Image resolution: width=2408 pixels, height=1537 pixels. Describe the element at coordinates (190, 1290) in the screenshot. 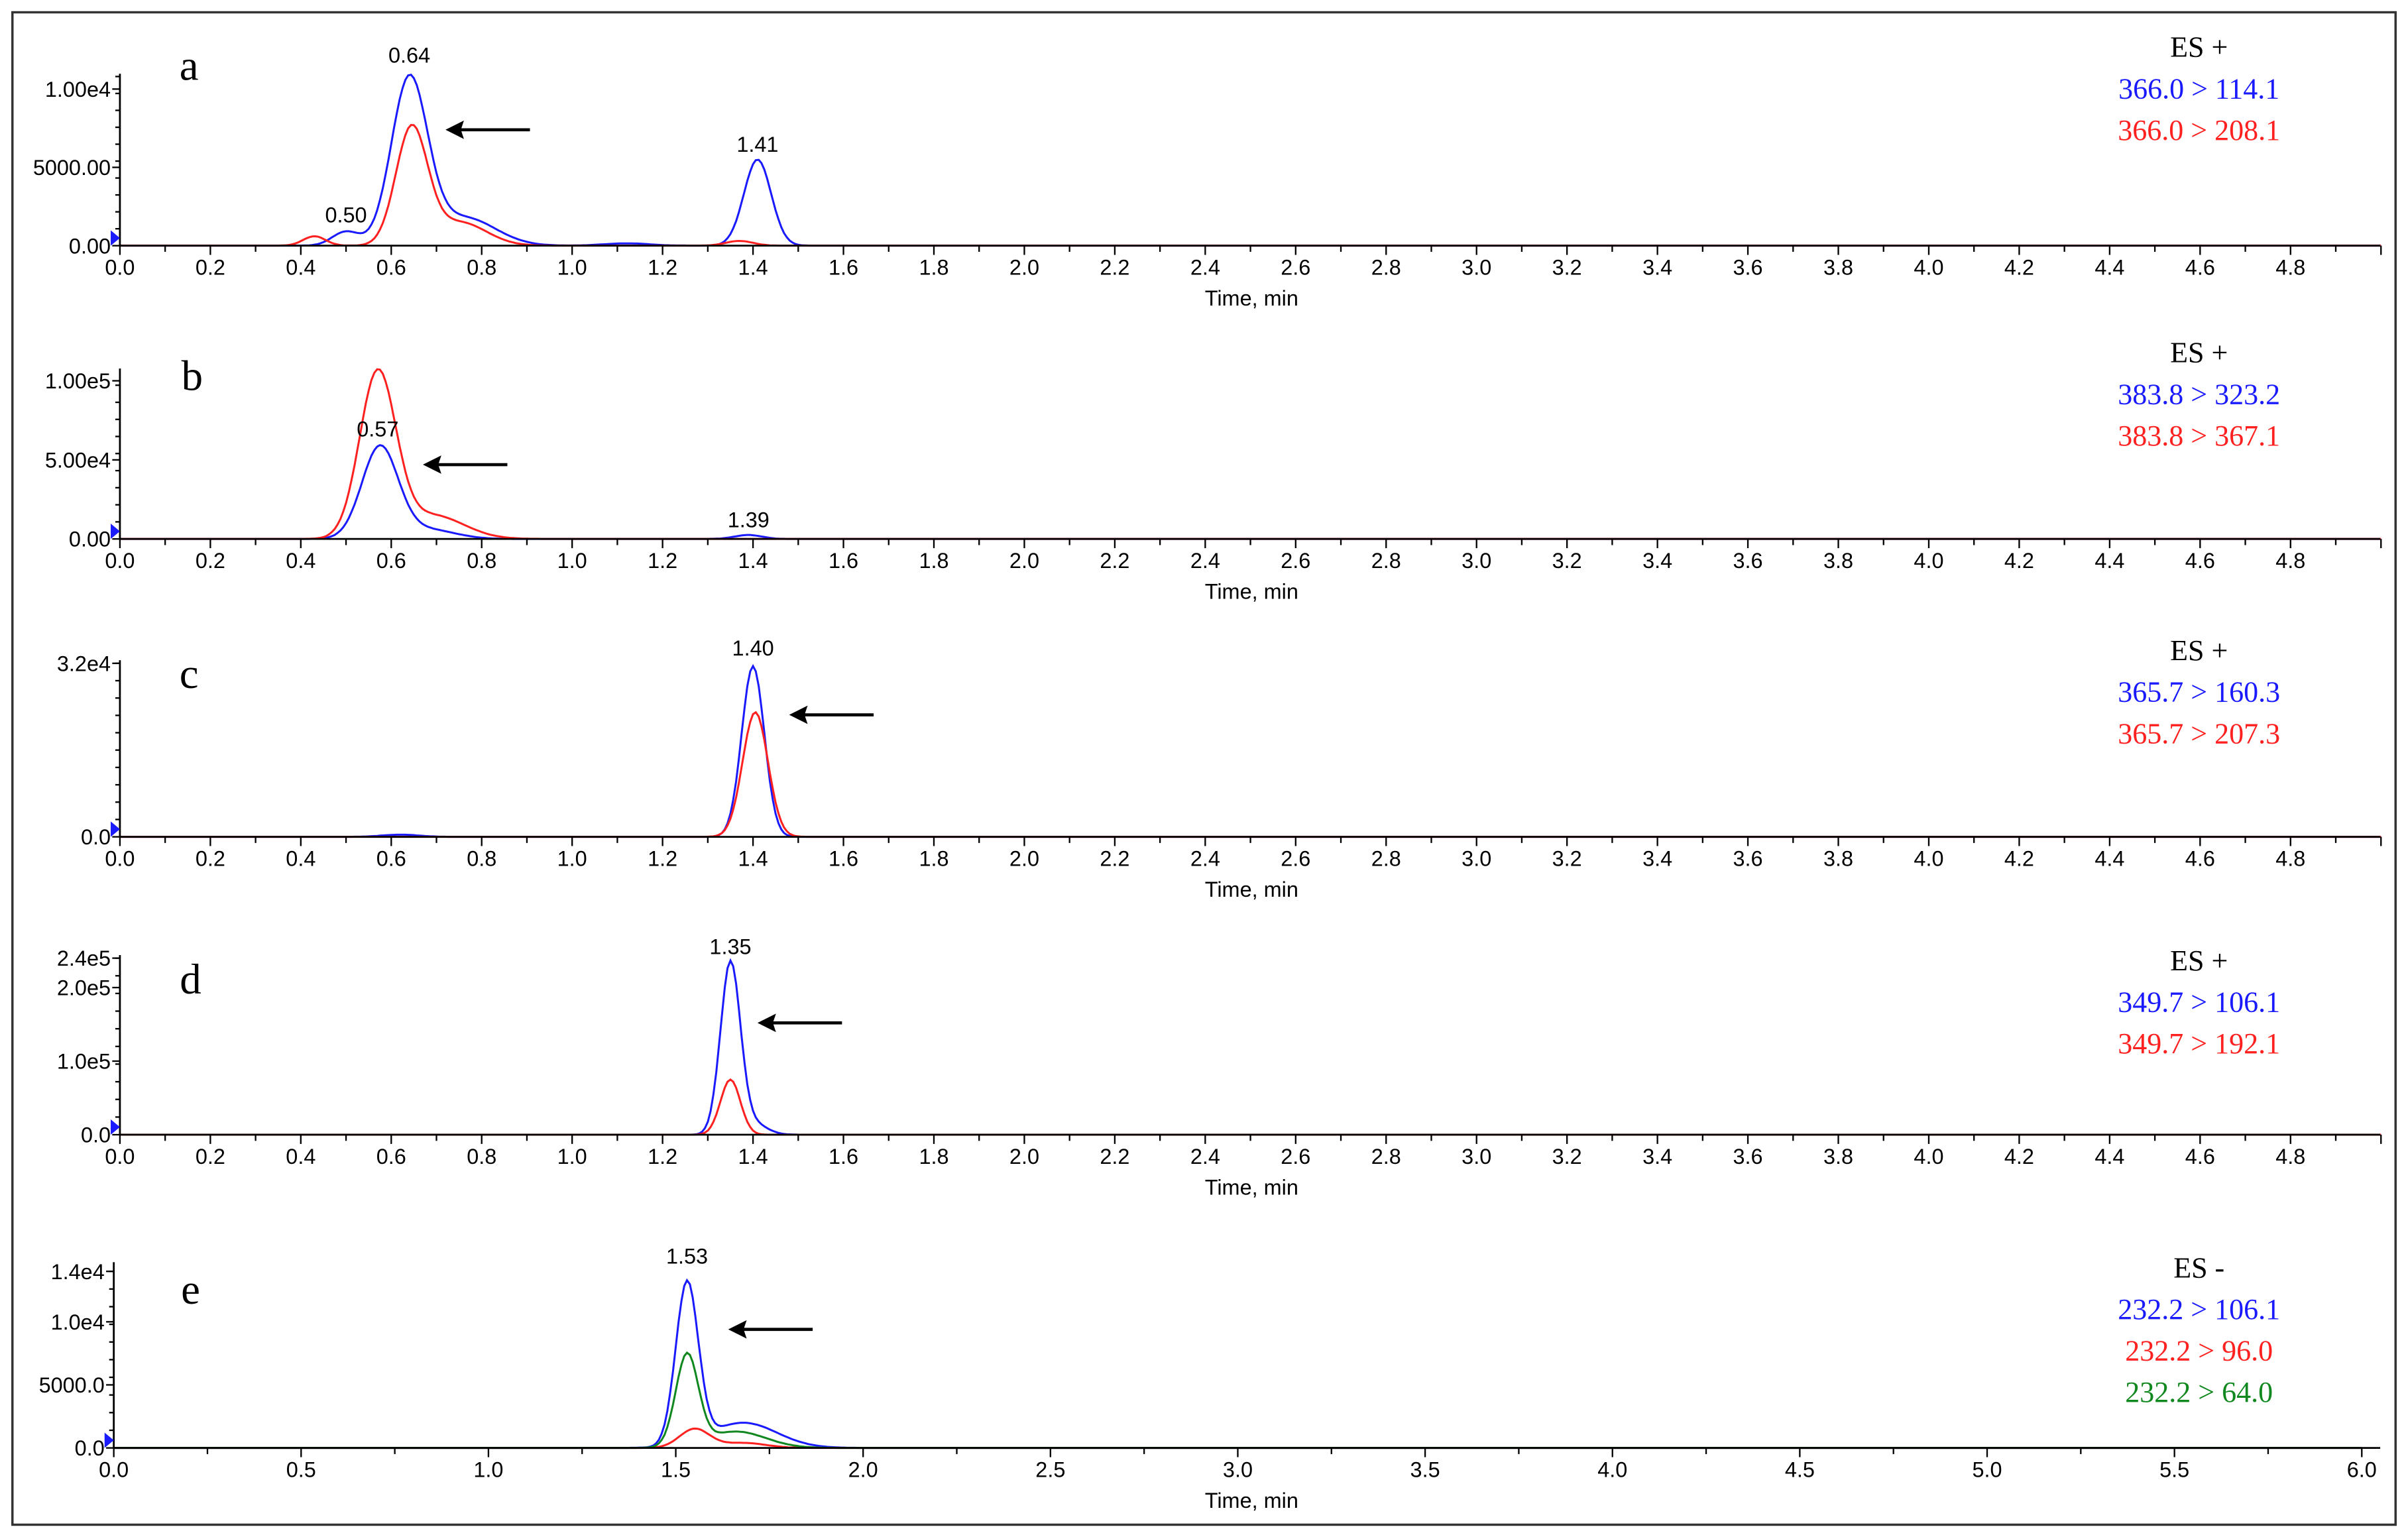

I see `panel-letter: e` at that location.